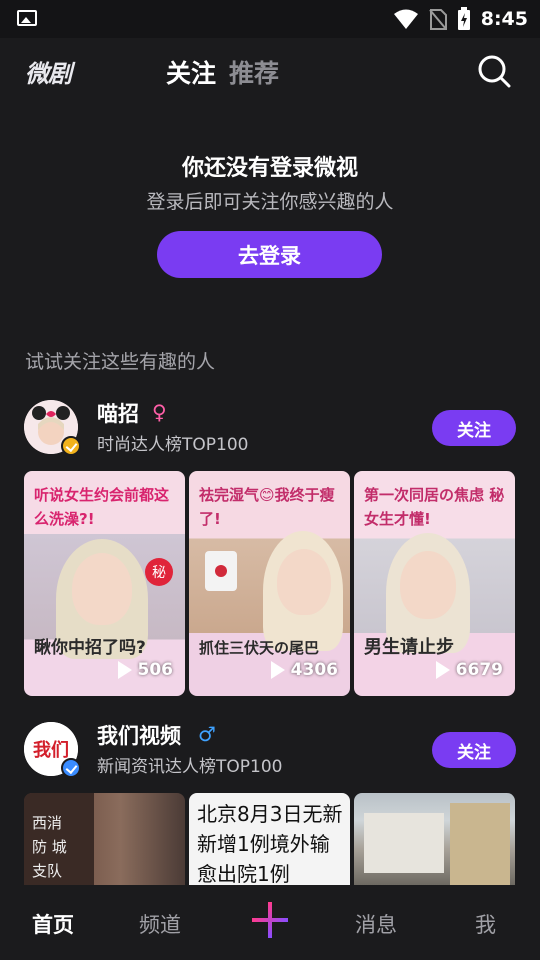 The width and height of the screenshot is (540, 960). What do you see at coordinates (463, 18) in the screenshot?
I see `battery-charging-icon` at bounding box center [463, 18].